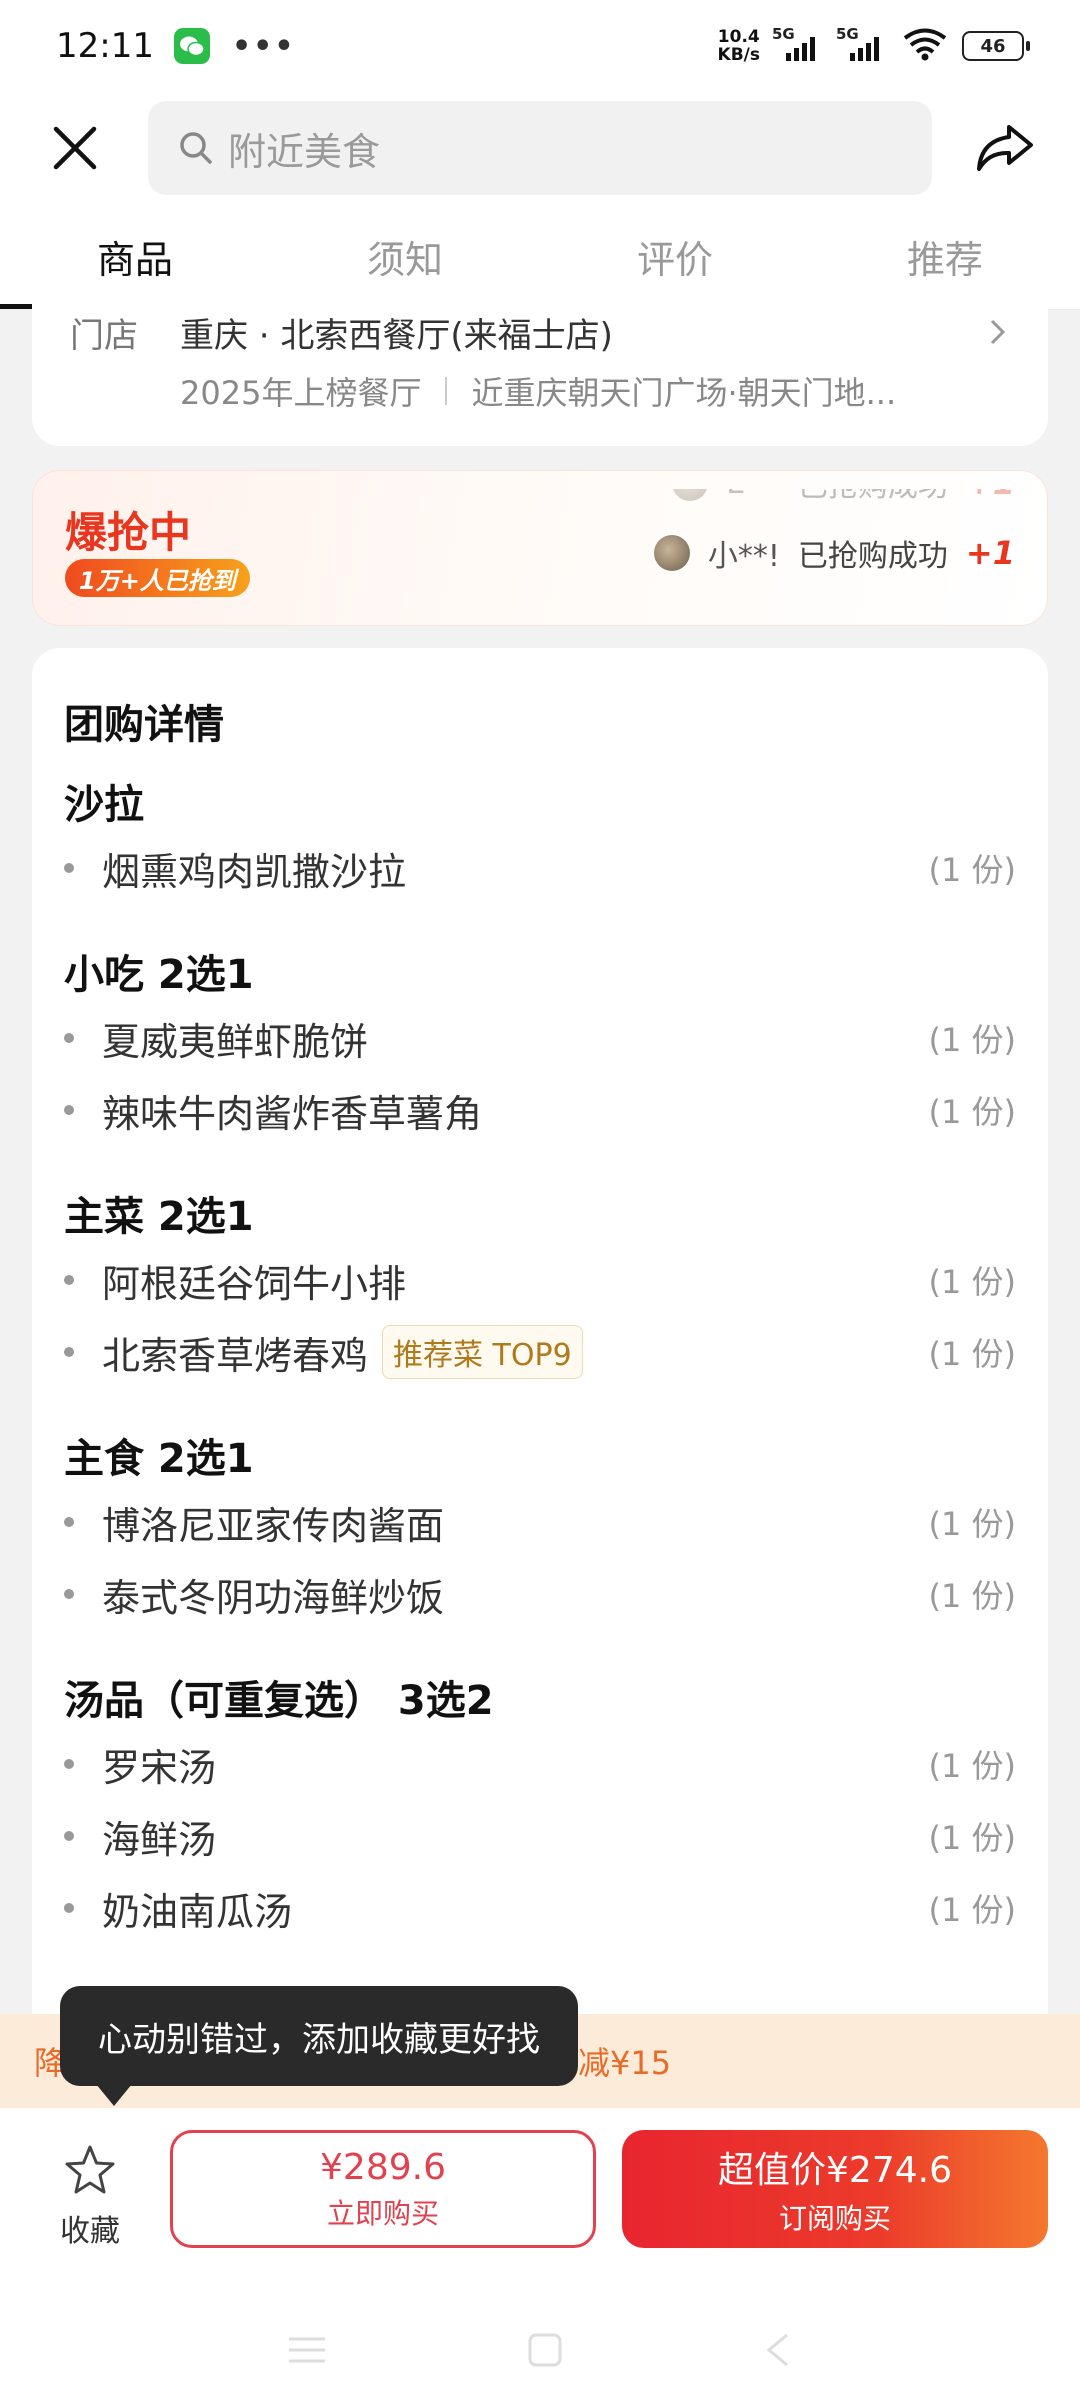 The width and height of the screenshot is (1080, 2400). I want to click on signal-icon-2: 5G, so click(862, 43).